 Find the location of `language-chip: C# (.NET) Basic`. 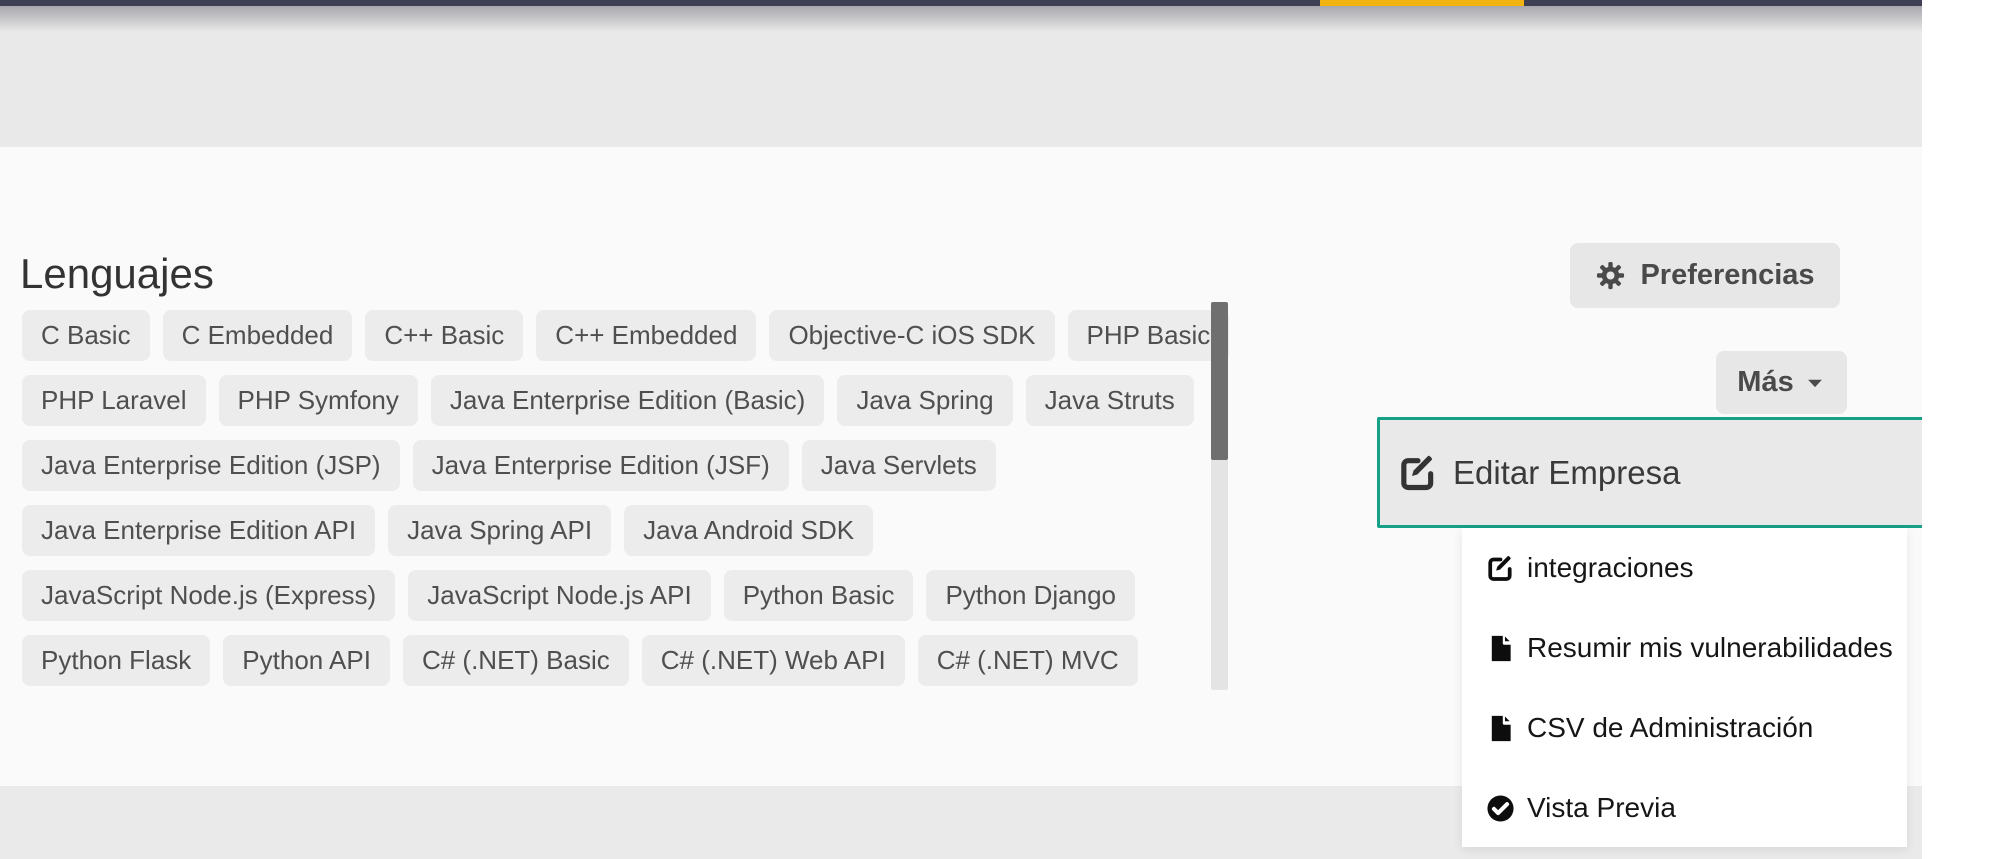

language-chip: C# (.NET) Basic is located at coordinates (515, 660).